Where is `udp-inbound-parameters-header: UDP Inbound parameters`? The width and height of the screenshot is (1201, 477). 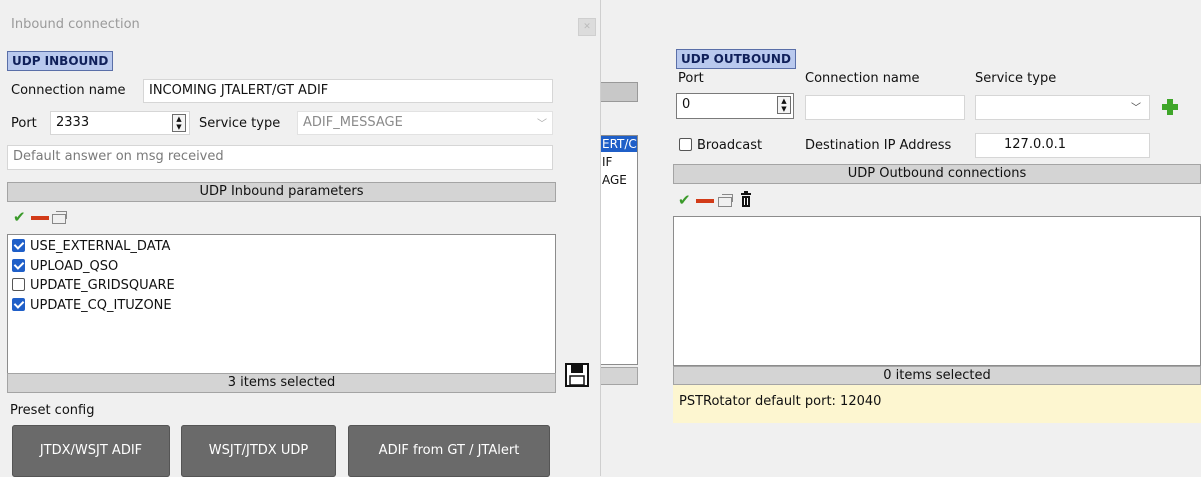
udp-inbound-parameters-header: UDP Inbound parameters is located at coordinates (281, 192).